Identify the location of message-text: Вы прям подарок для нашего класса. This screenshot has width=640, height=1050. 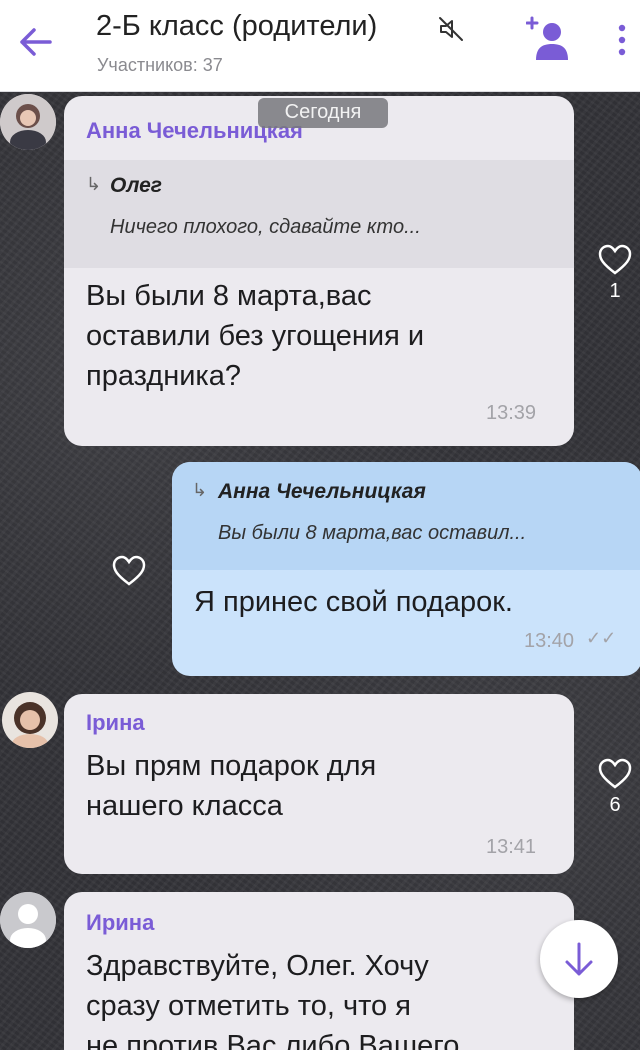
(321, 786).